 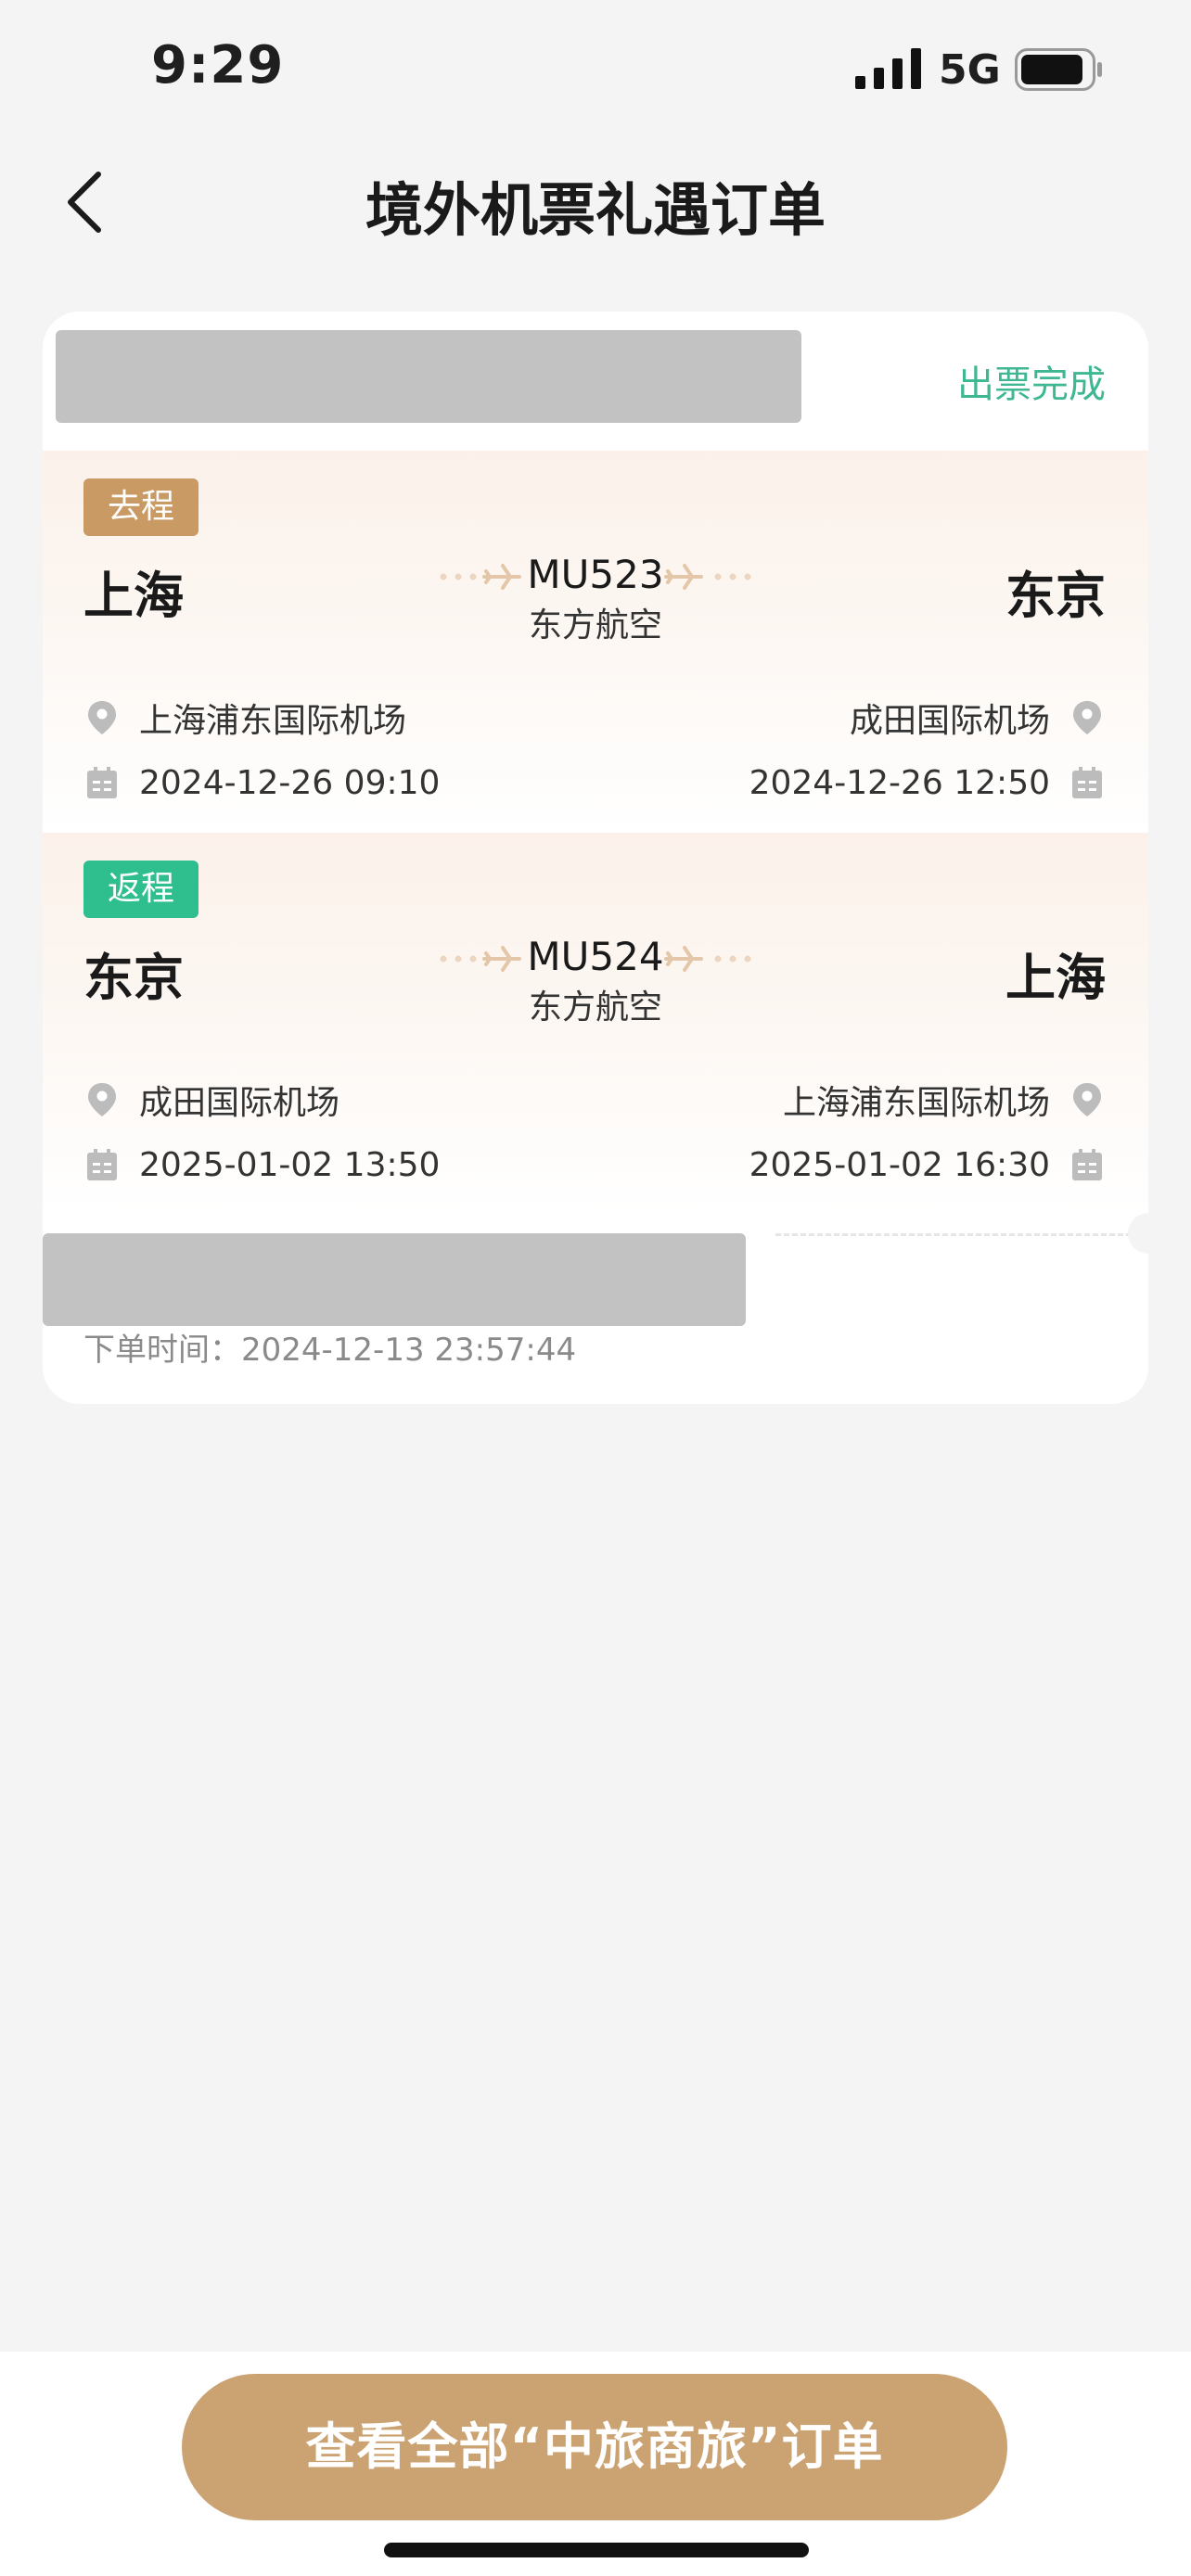 I want to click on order-time-label: 下单时间：, so click(x=162, y=1351).